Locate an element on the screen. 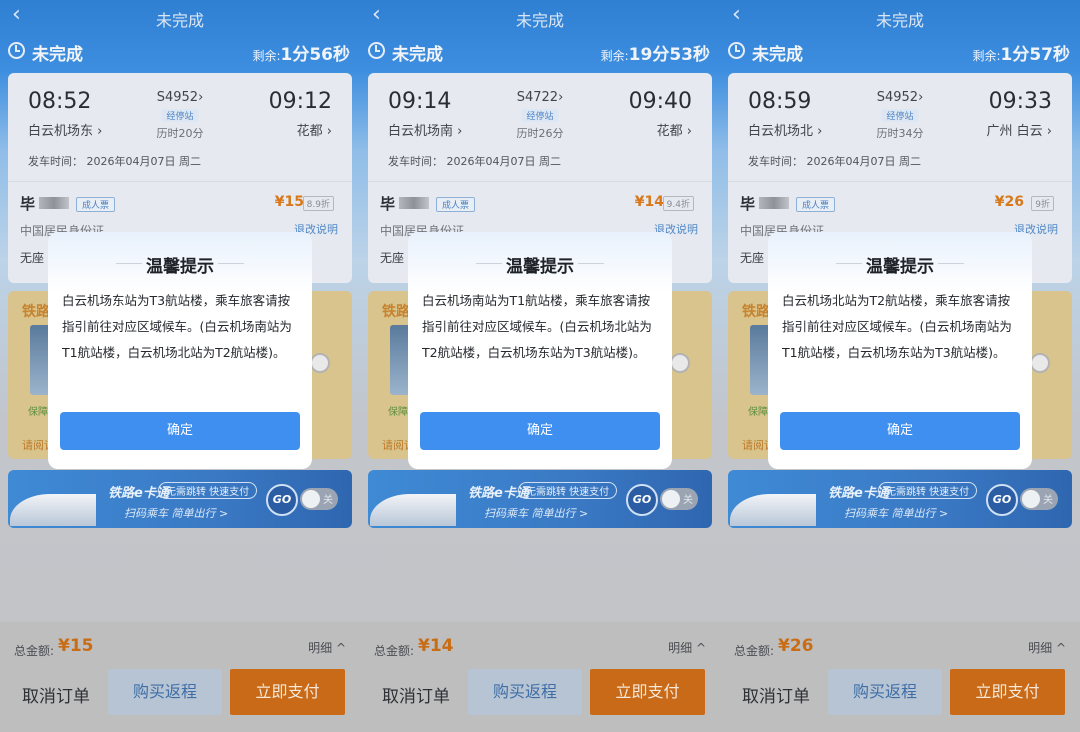  arrive-time: 09:12 is located at coordinates (300, 101).